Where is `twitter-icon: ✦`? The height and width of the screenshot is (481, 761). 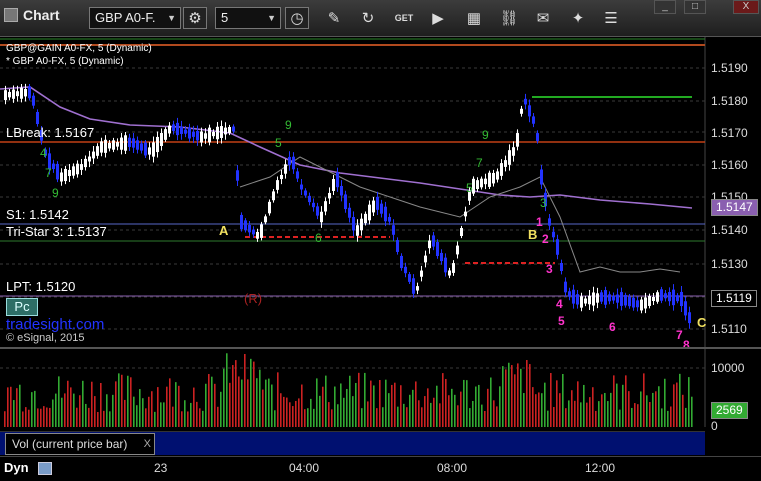
twitter-icon: ✦ is located at coordinates (578, 18).